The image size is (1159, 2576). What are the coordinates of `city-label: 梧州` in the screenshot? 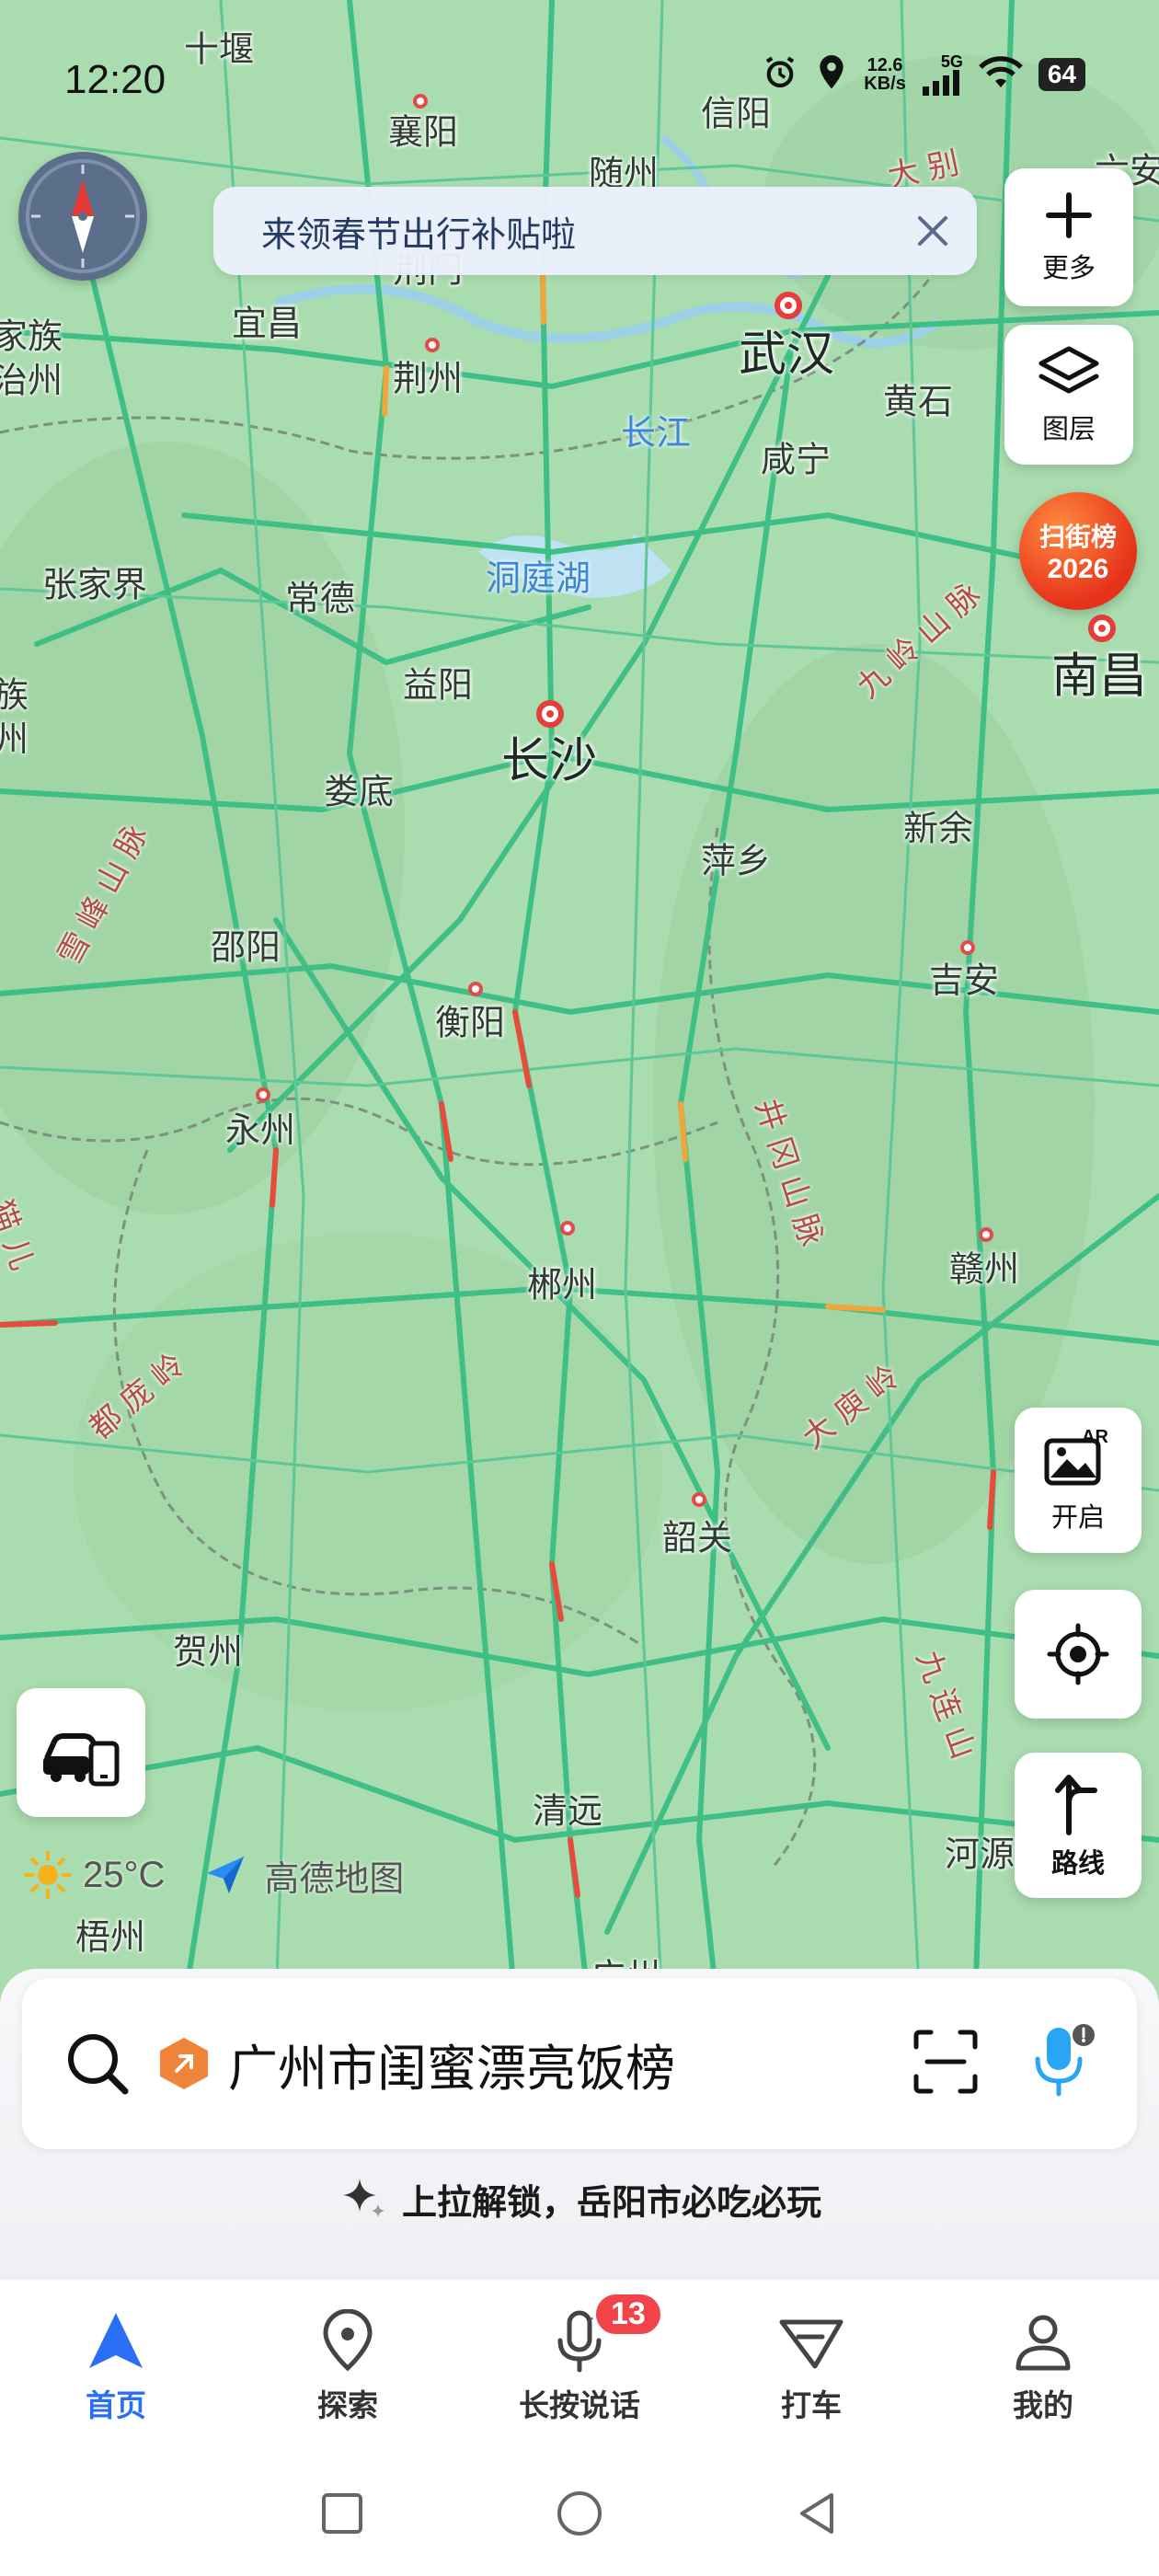 It's located at (110, 1937).